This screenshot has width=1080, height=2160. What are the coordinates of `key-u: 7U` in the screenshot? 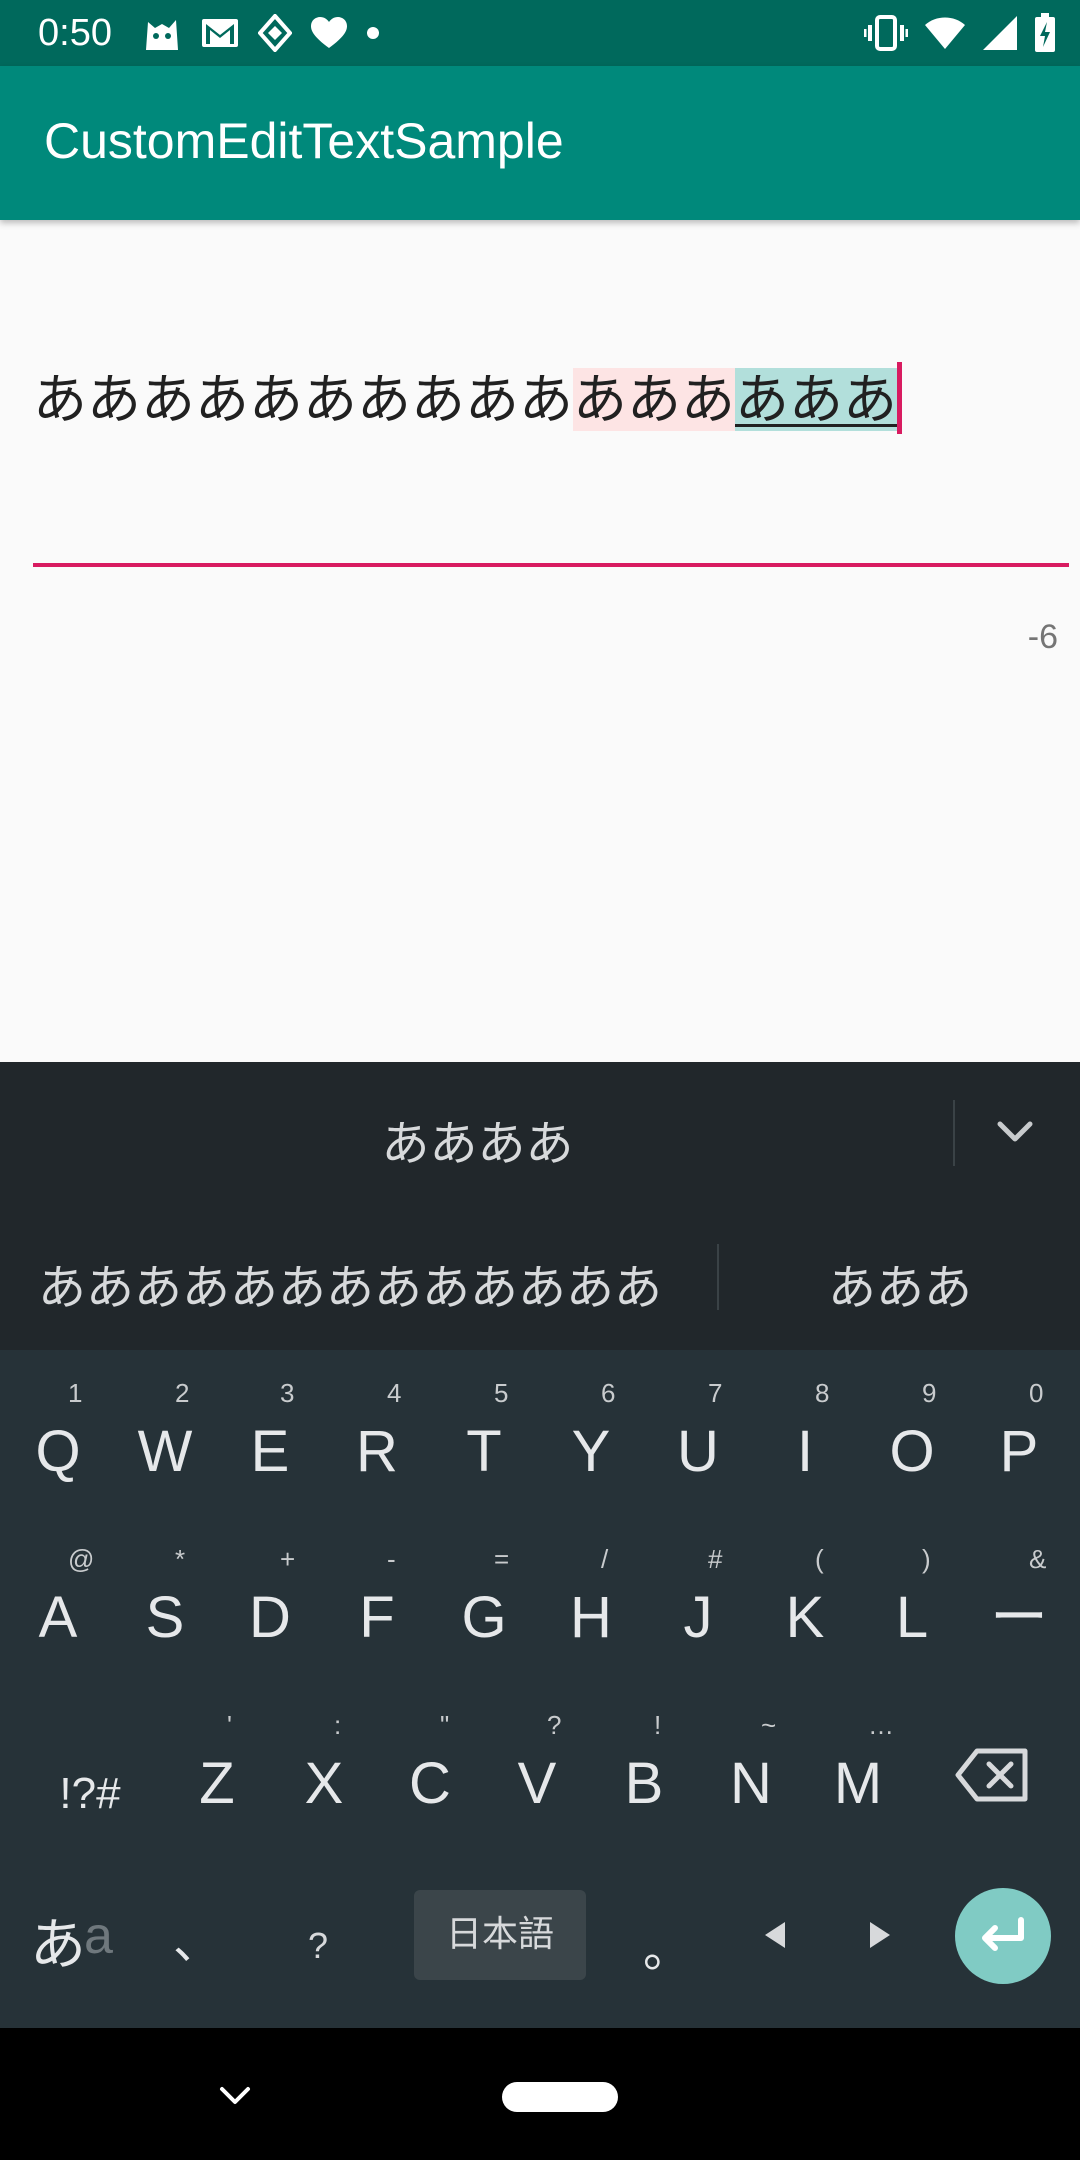 It's located at (698, 1444).